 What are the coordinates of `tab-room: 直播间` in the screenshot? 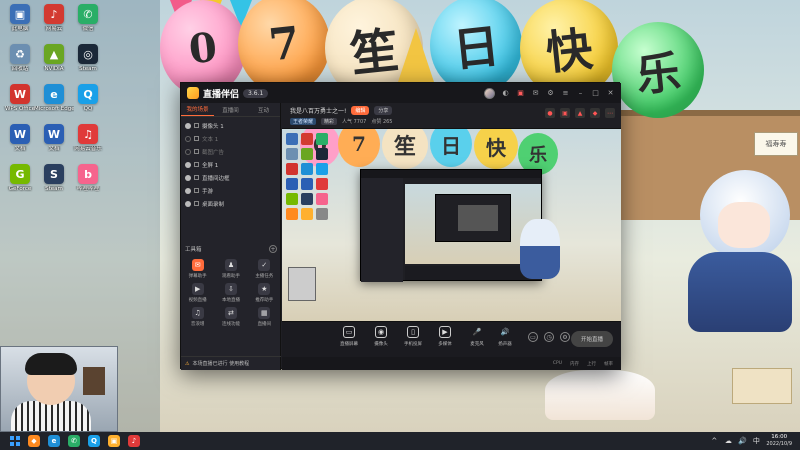 It's located at (230, 109).